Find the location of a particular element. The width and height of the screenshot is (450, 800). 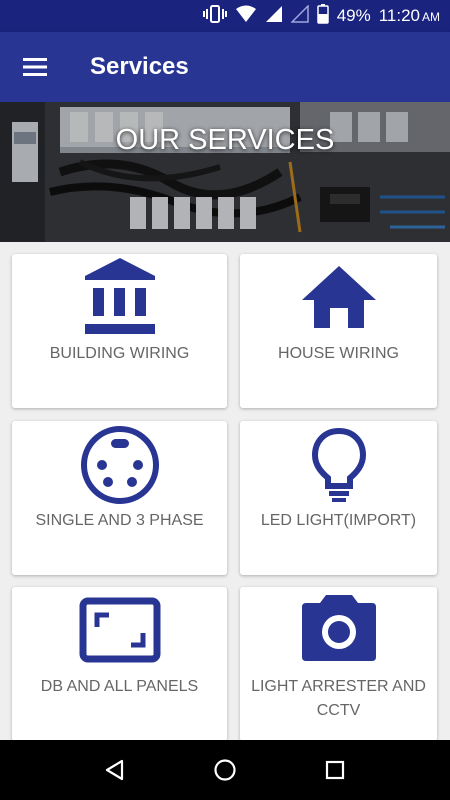

page-title: Services is located at coordinates (139, 66).